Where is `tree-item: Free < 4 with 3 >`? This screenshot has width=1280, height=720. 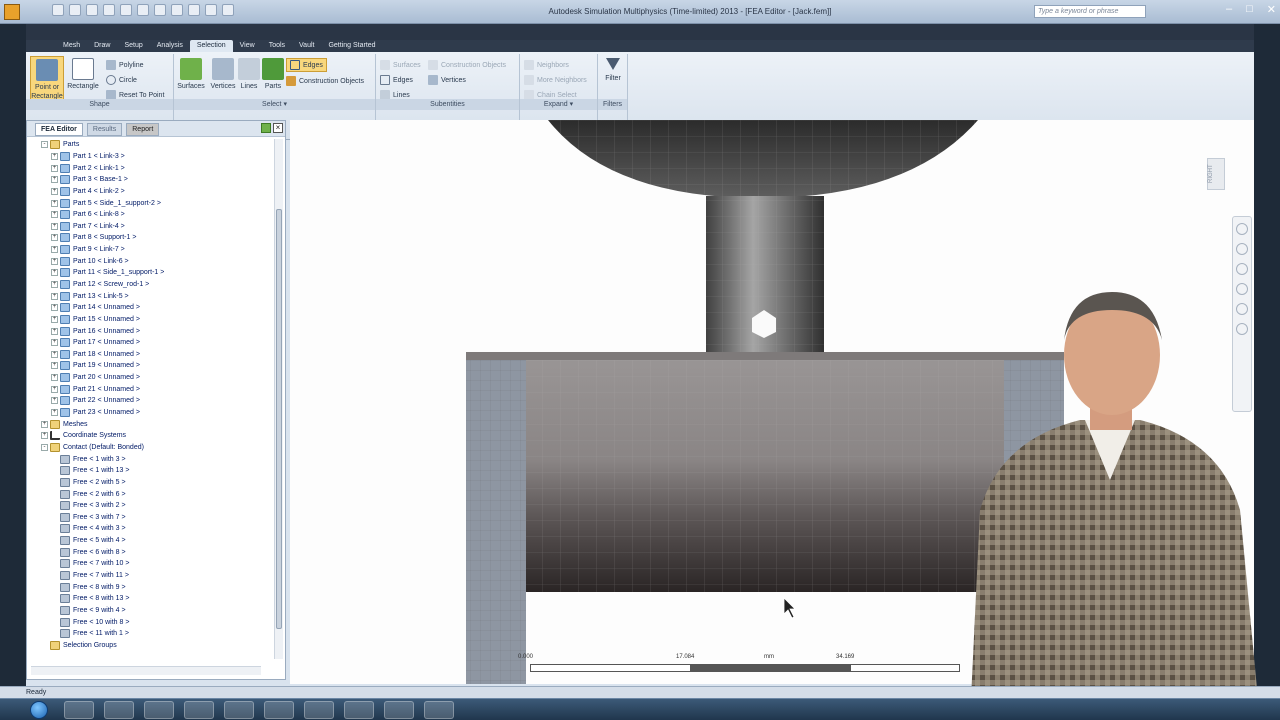
tree-item: Free < 4 with 3 > is located at coordinates (151, 529).